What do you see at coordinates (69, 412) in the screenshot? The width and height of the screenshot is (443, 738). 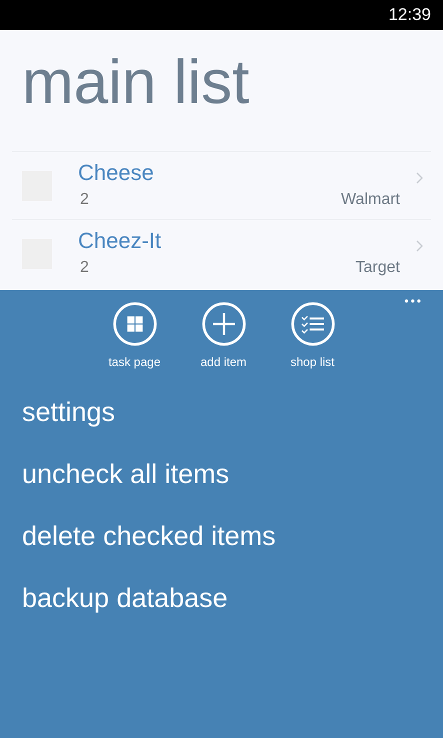 I see `menu-item: settings` at bounding box center [69, 412].